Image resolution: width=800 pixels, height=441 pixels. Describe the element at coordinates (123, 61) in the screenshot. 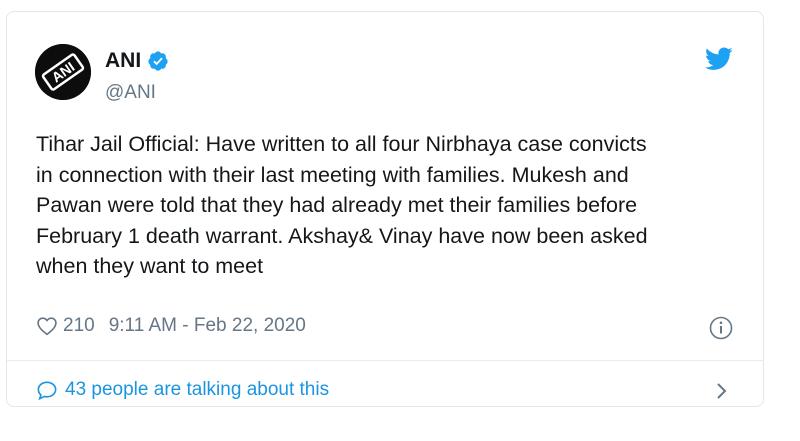

I see `author-display-name: ANI` at that location.